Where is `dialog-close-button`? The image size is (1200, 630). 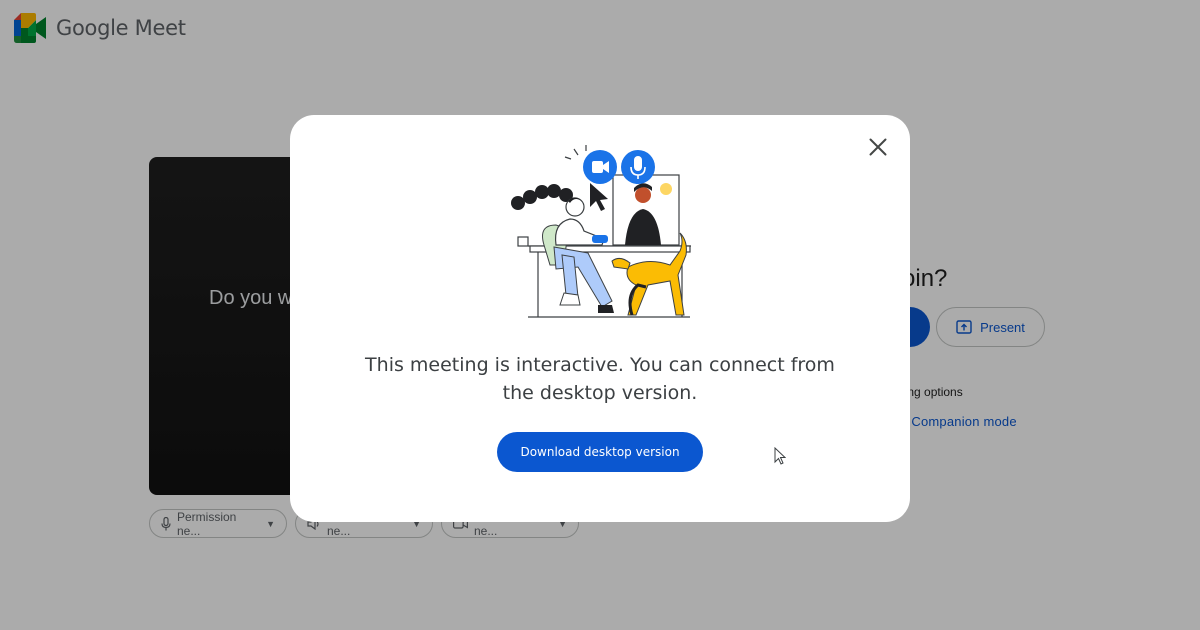
dialog-close-button is located at coordinates (878, 147).